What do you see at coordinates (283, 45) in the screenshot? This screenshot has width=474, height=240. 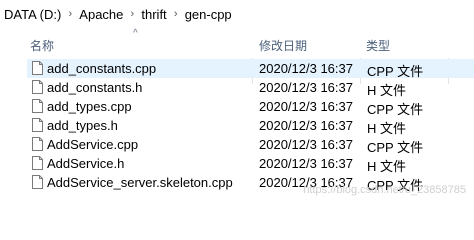 I see `column-header-date: 修改日期` at bounding box center [283, 45].